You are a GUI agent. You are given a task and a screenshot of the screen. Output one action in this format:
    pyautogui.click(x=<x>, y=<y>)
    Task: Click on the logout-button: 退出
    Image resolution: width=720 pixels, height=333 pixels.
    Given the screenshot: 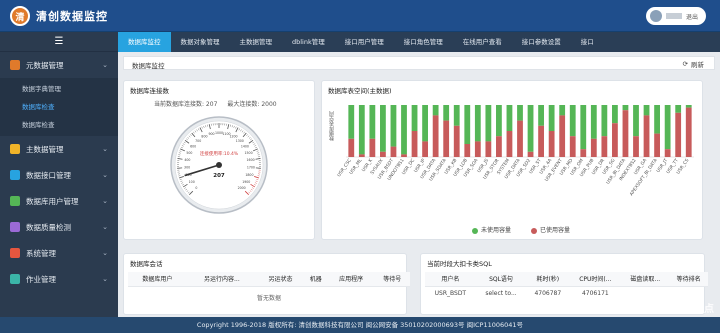 What is the action you would take?
    pyautogui.click(x=692, y=16)
    